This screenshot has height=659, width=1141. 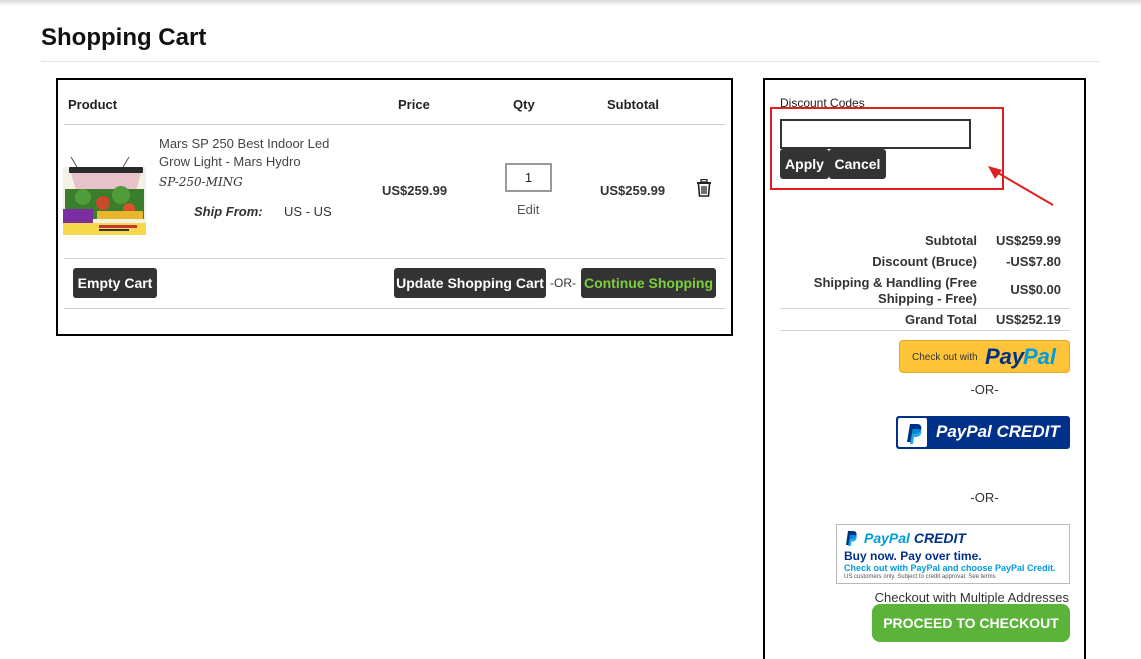 I want to click on top-shadow, so click(x=570, y=3).